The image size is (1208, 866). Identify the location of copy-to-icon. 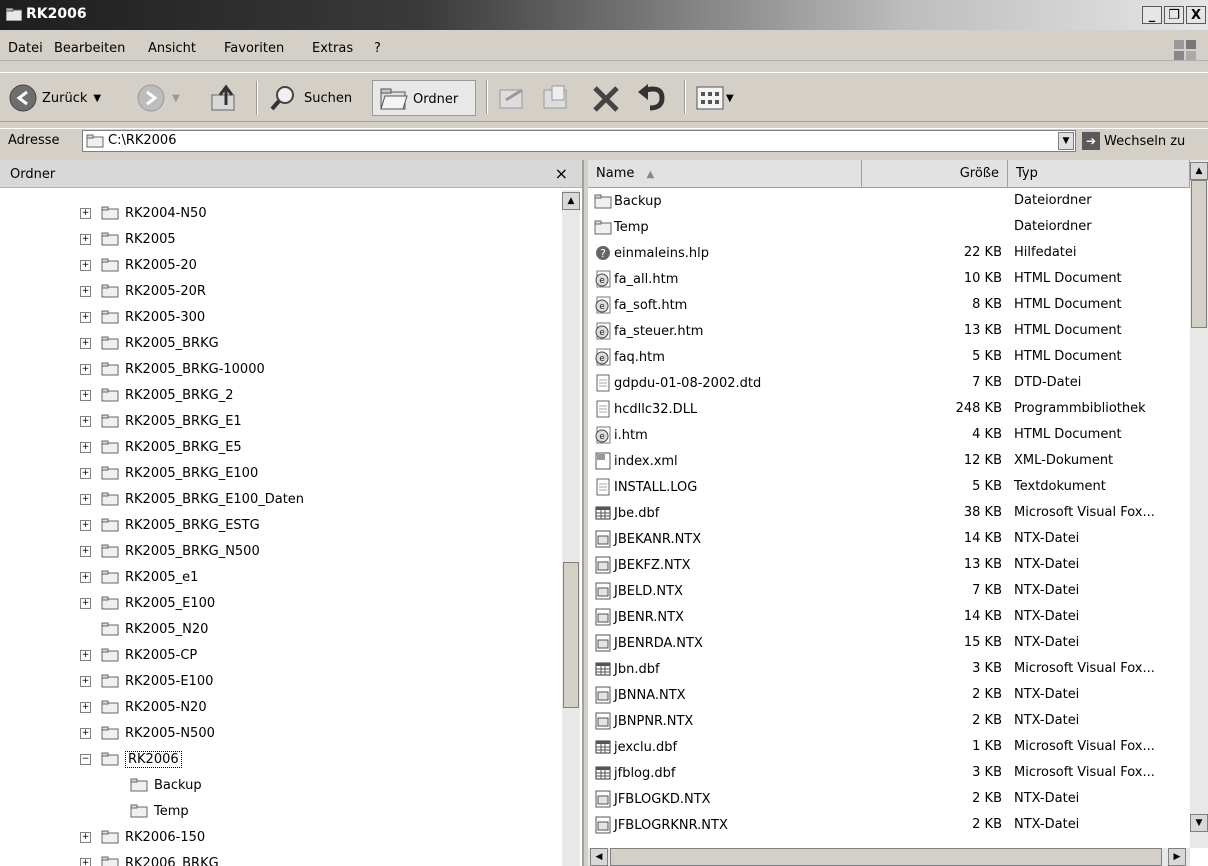
(557, 98).